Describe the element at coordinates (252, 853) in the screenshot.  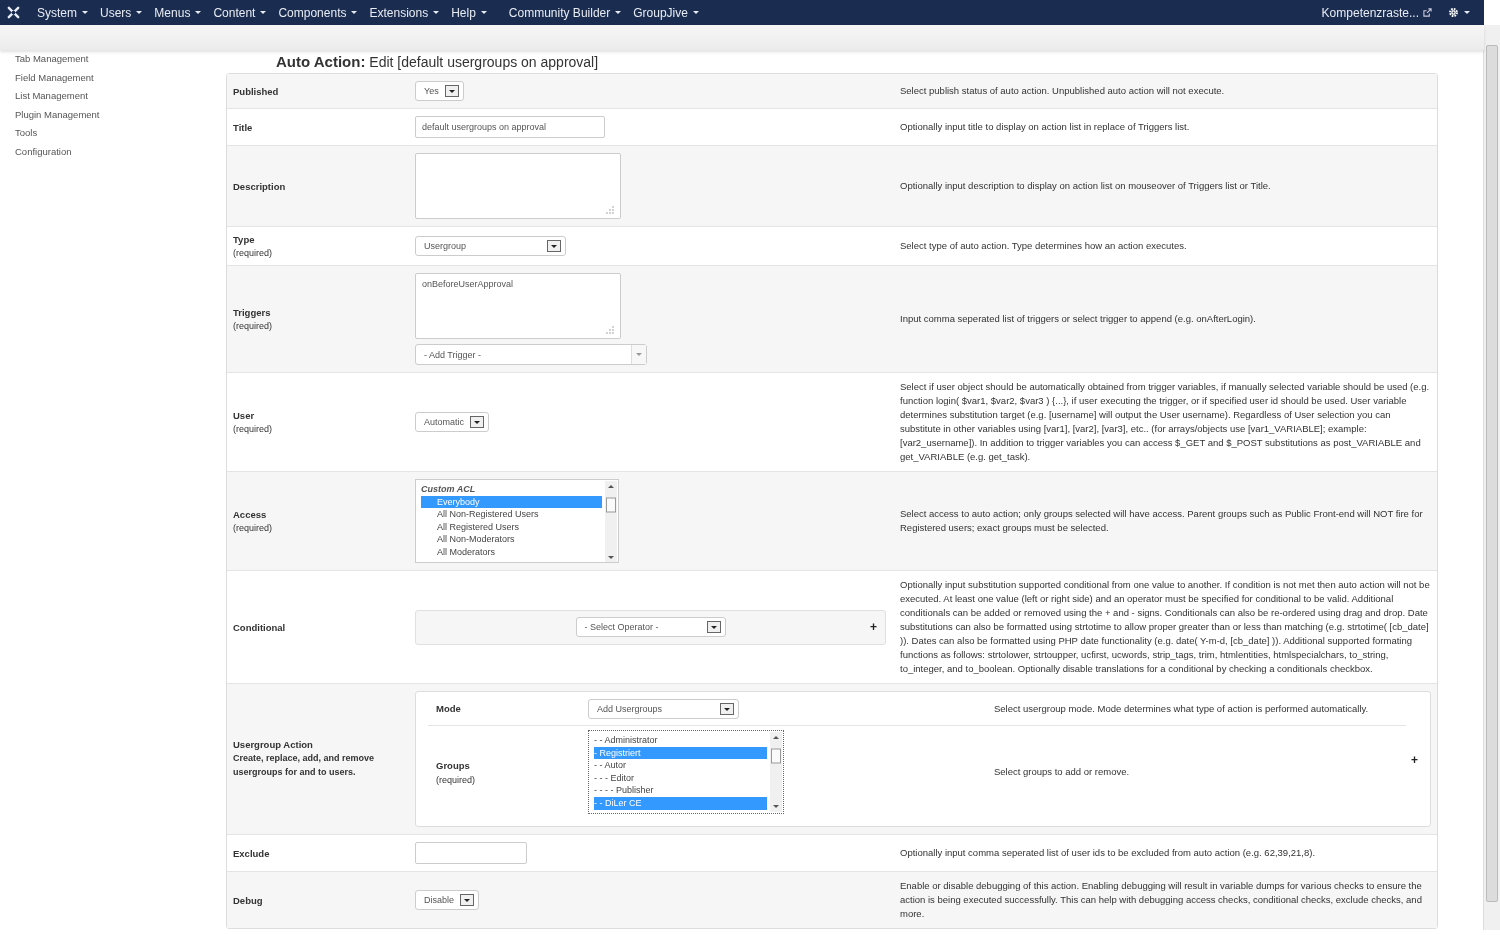
I see `field-label: Exclude` at that location.